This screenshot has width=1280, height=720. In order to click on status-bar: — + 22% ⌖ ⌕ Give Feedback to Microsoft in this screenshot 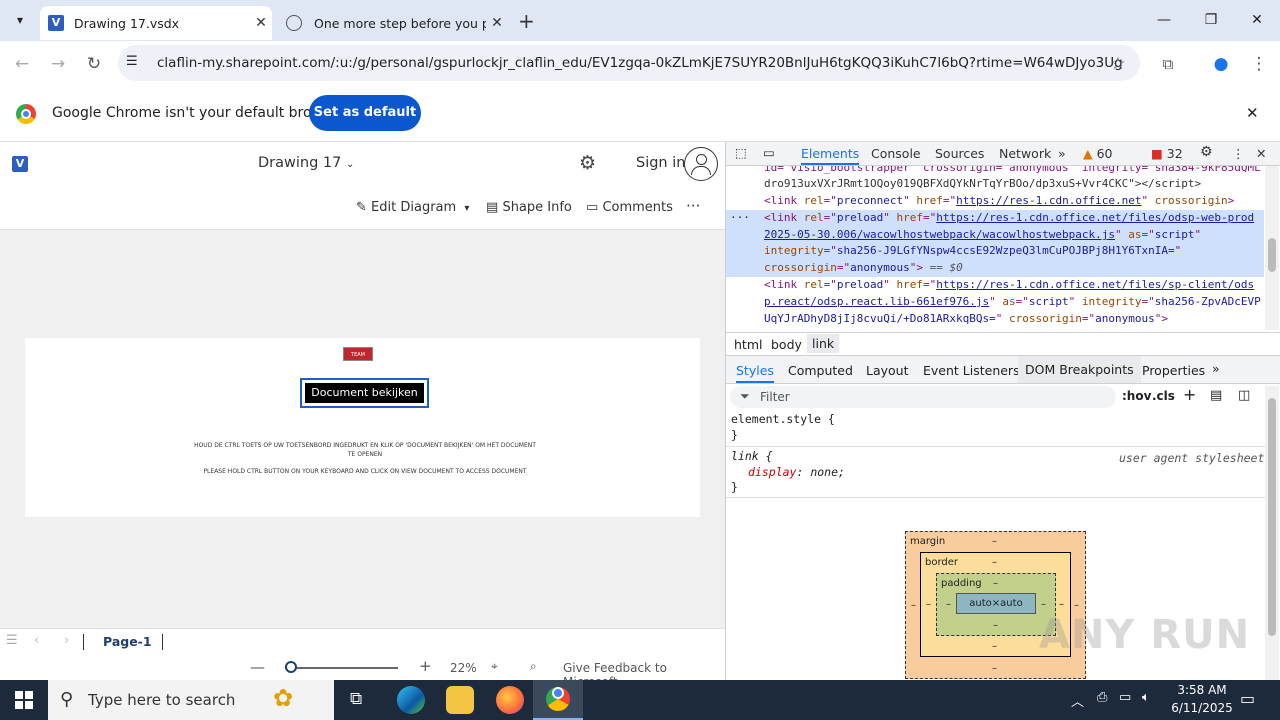, I will do `click(362, 672)`.